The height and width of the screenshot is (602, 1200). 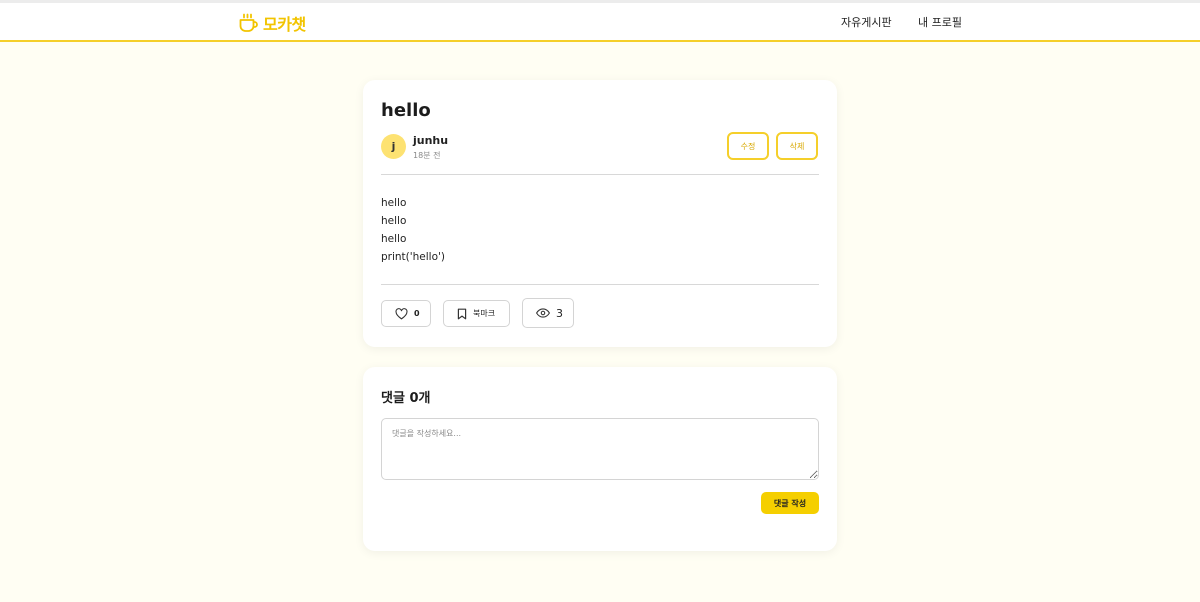 What do you see at coordinates (417, 313) in the screenshot?
I see `like-count: 0` at bounding box center [417, 313].